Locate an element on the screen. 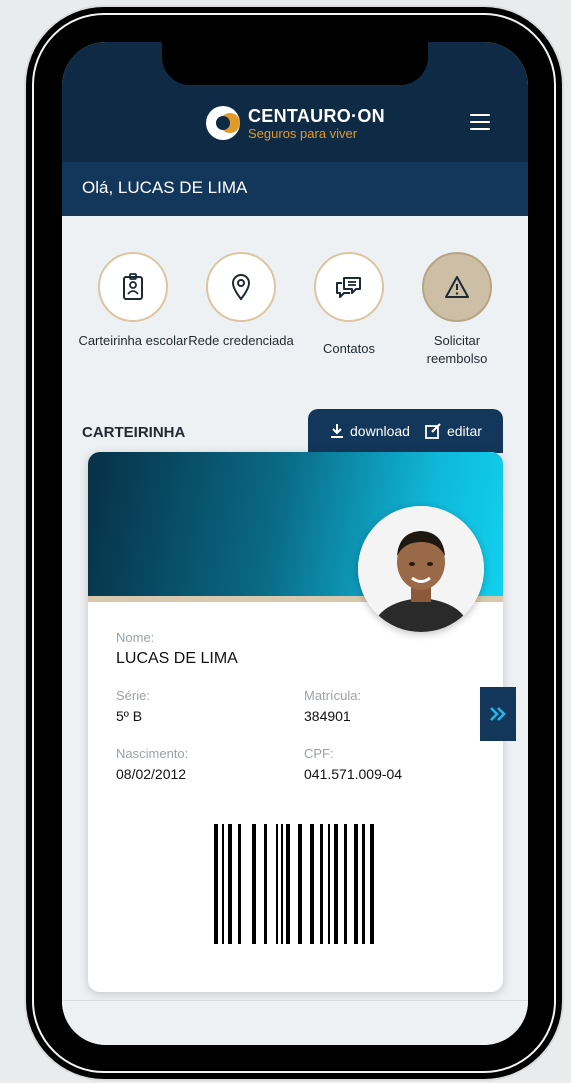 This screenshot has height=1083, width=571. nascimento-label: Nascimento: is located at coordinates (152, 753).